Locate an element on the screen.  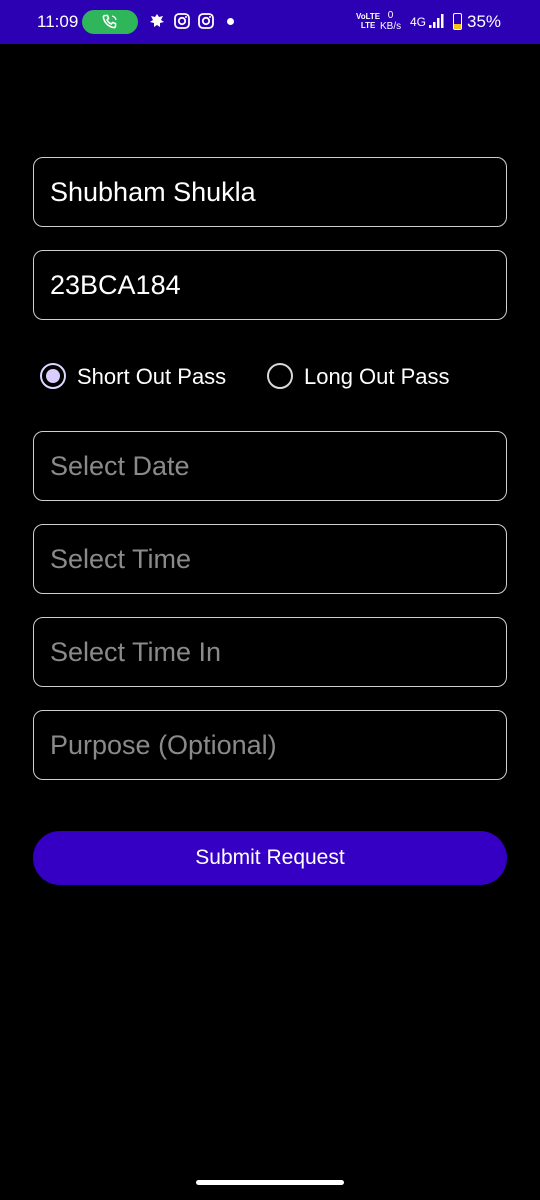
volte-indicator: VoLTE LTE is located at coordinates (368, 21).